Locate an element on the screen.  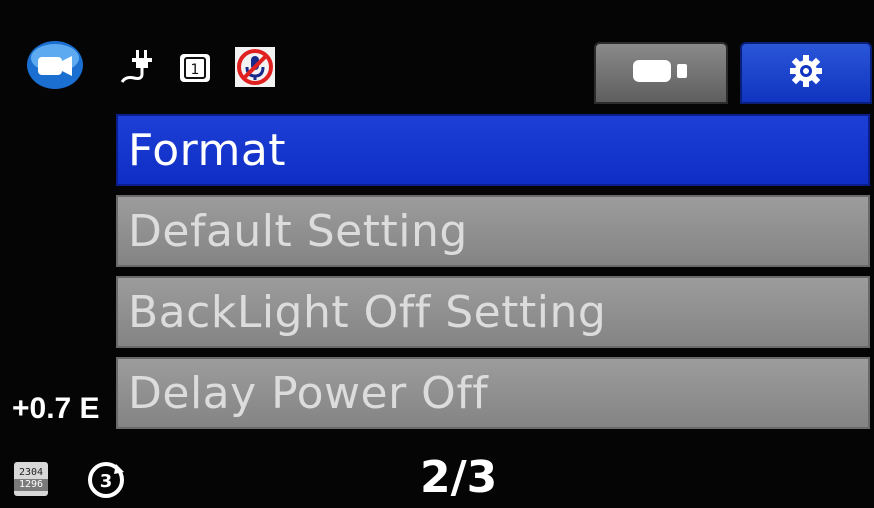
menu-item-backlight-off-setting: BackLight Off Setting is located at coordinates (493, 312).